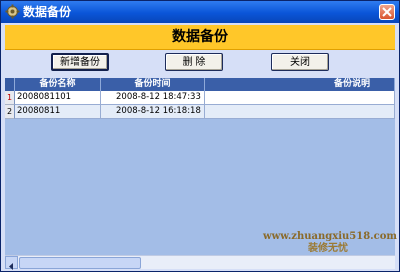  Describe the element at coordinates (200, 262) in the screenshot. I see `horizontal-scrollbar` at that location.